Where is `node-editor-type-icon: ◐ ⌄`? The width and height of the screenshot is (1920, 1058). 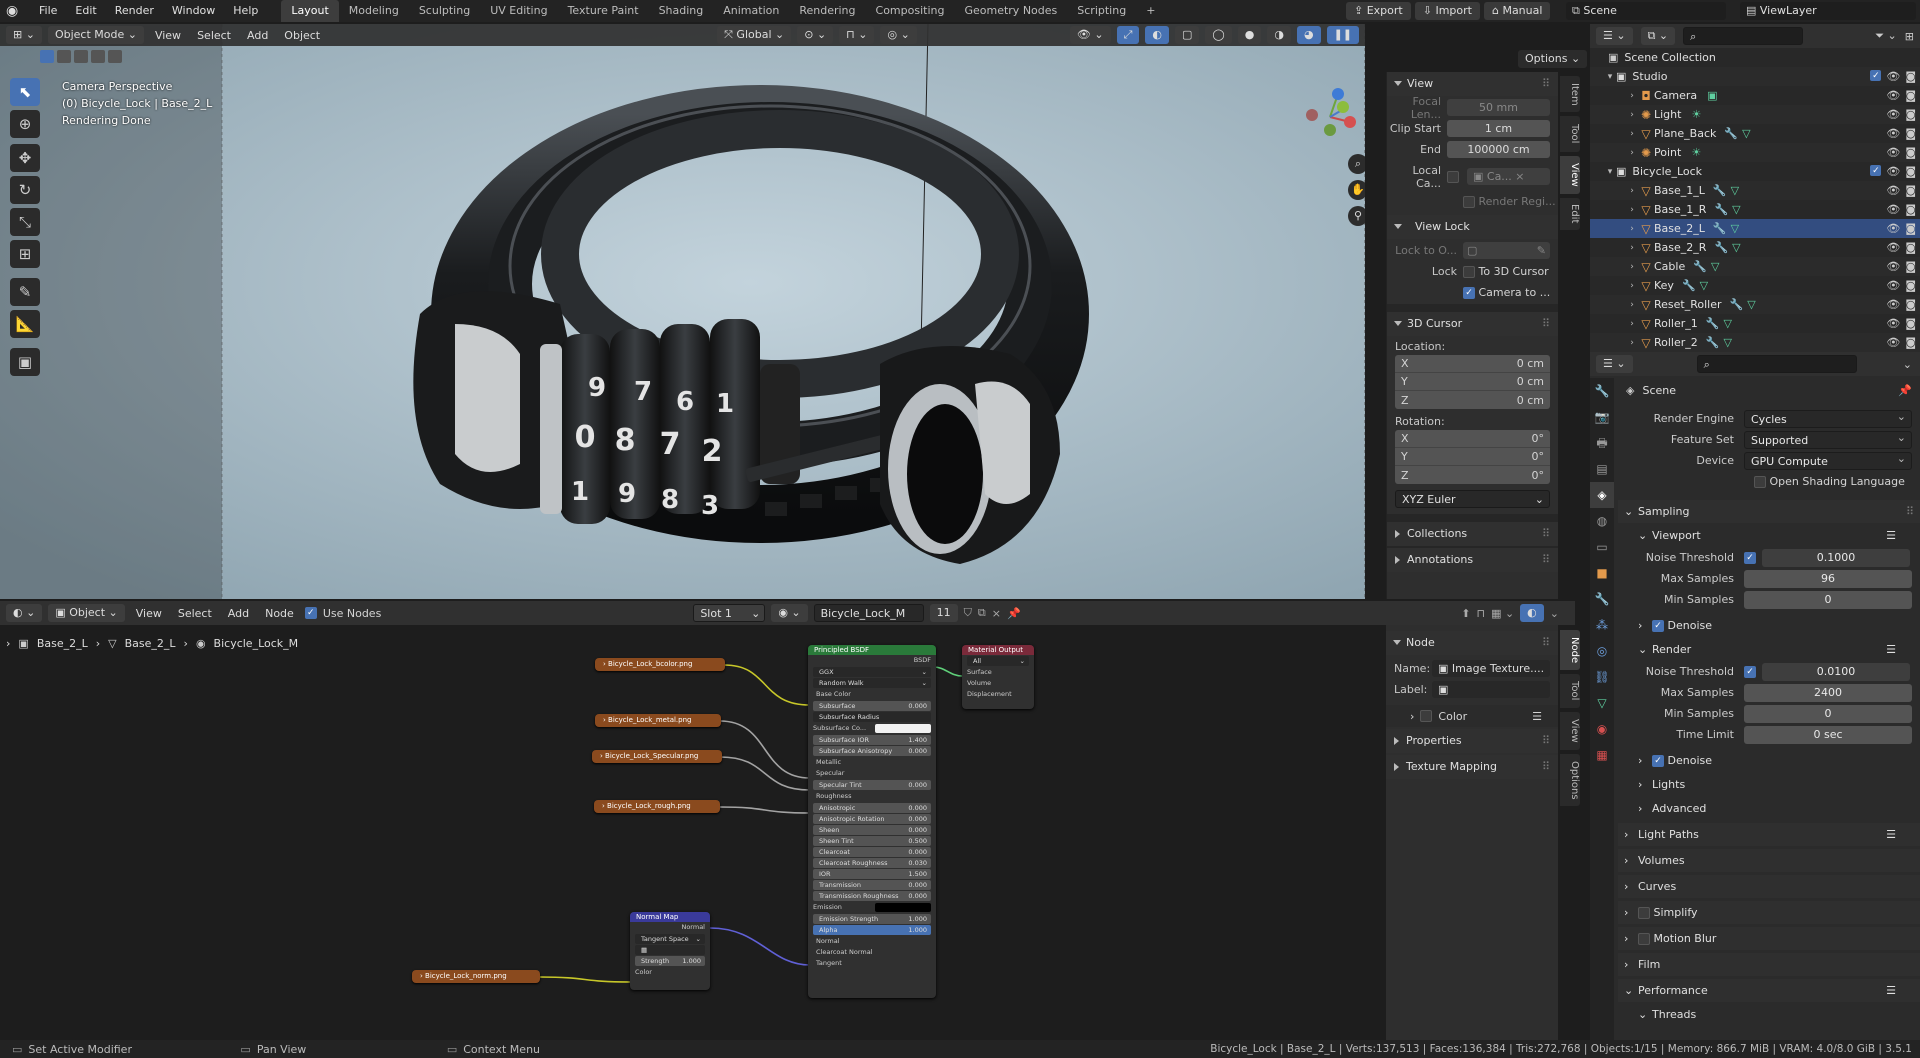
node-editor-type-icon: ◐ ⌄ is located at coordinates (24, 613).